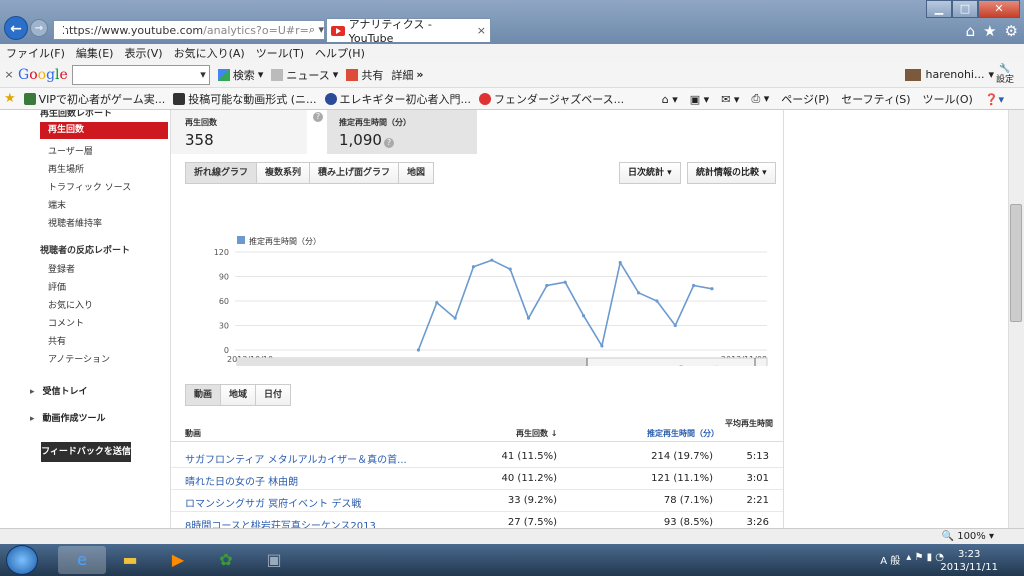 The image size is (1024, 576). Describe the element at coordinates (925, 559) in the screenshot. I see `tray-icons: ▴ ⚑ ▮ ◔` at that location.